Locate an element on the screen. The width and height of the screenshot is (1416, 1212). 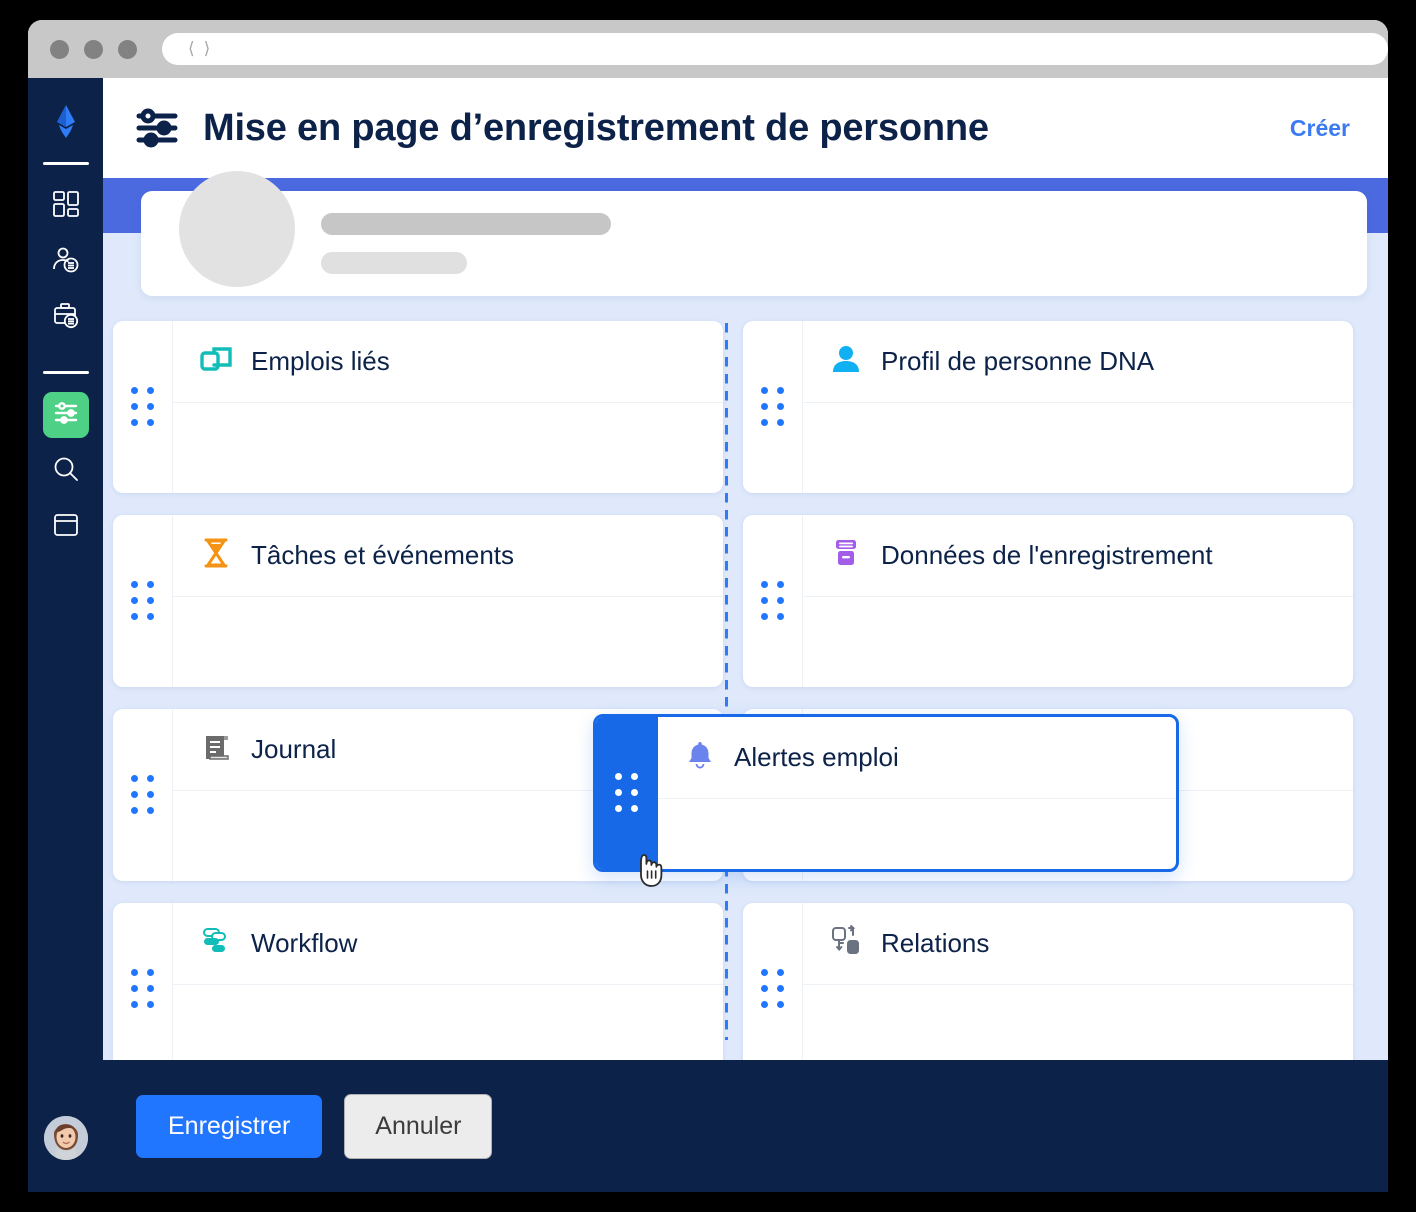
sidebar-item-people is located at coordinates (66, 262).